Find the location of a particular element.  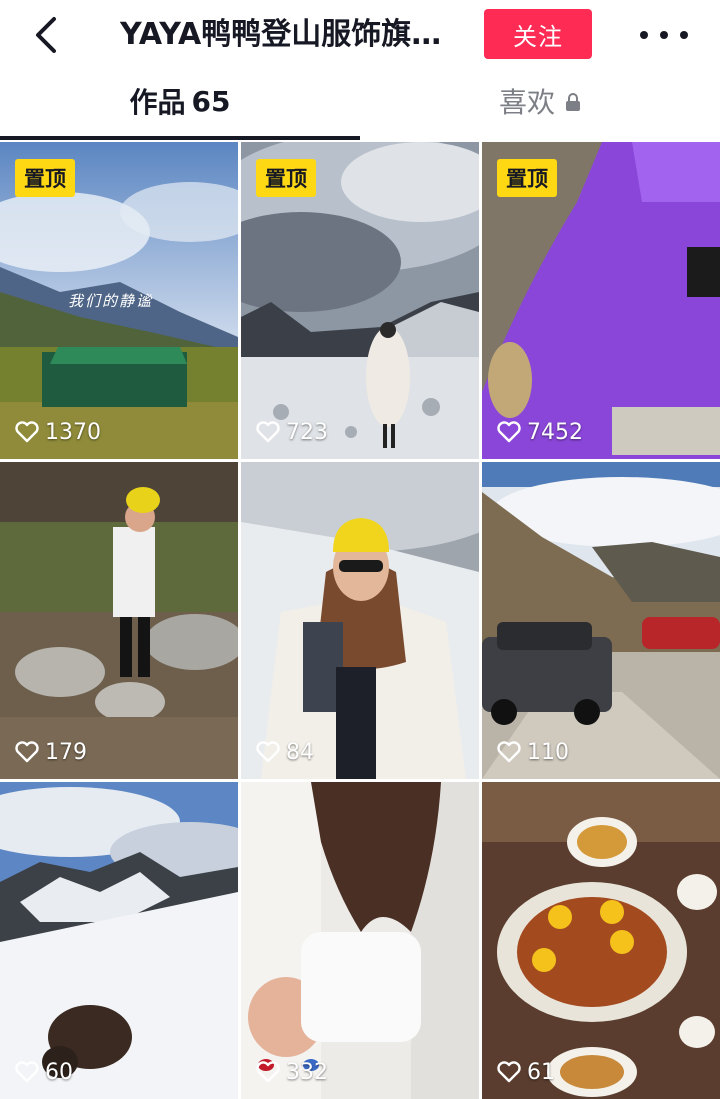

like-count: 179 is located at coordinates (50, 752).